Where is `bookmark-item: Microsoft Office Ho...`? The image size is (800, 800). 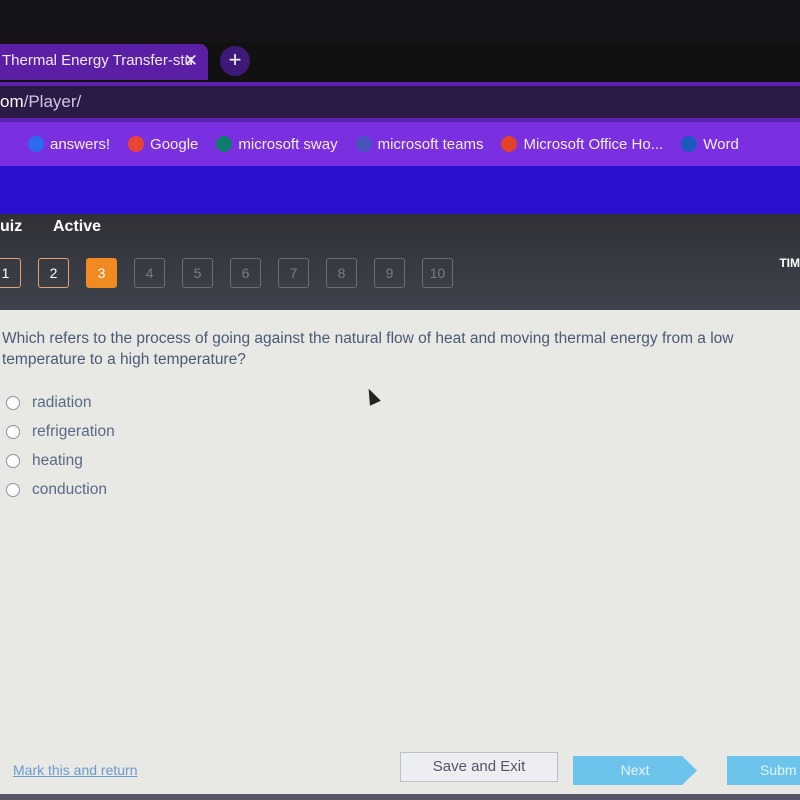 bookmark-item: Microsoft Office Ho... is located at coordinates (582, 144).